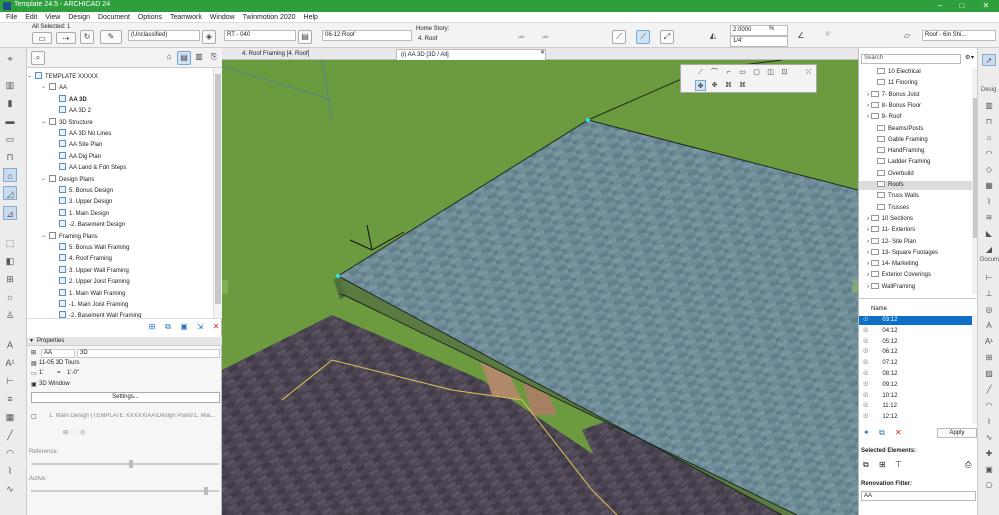 The height and width of the screenshot is (515, 999). Describe the element at coordinates (759, 41) in the screenshot. I see `offset-field: 1/4'` at that location.